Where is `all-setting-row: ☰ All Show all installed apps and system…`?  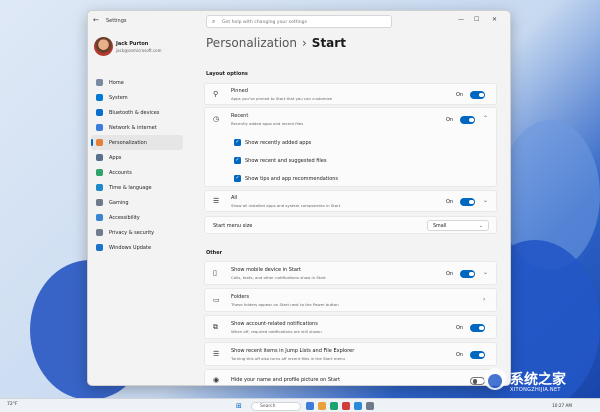
all-setting-row: ☰ All Show all installed apps and system… is located at coordinates (350, 201).